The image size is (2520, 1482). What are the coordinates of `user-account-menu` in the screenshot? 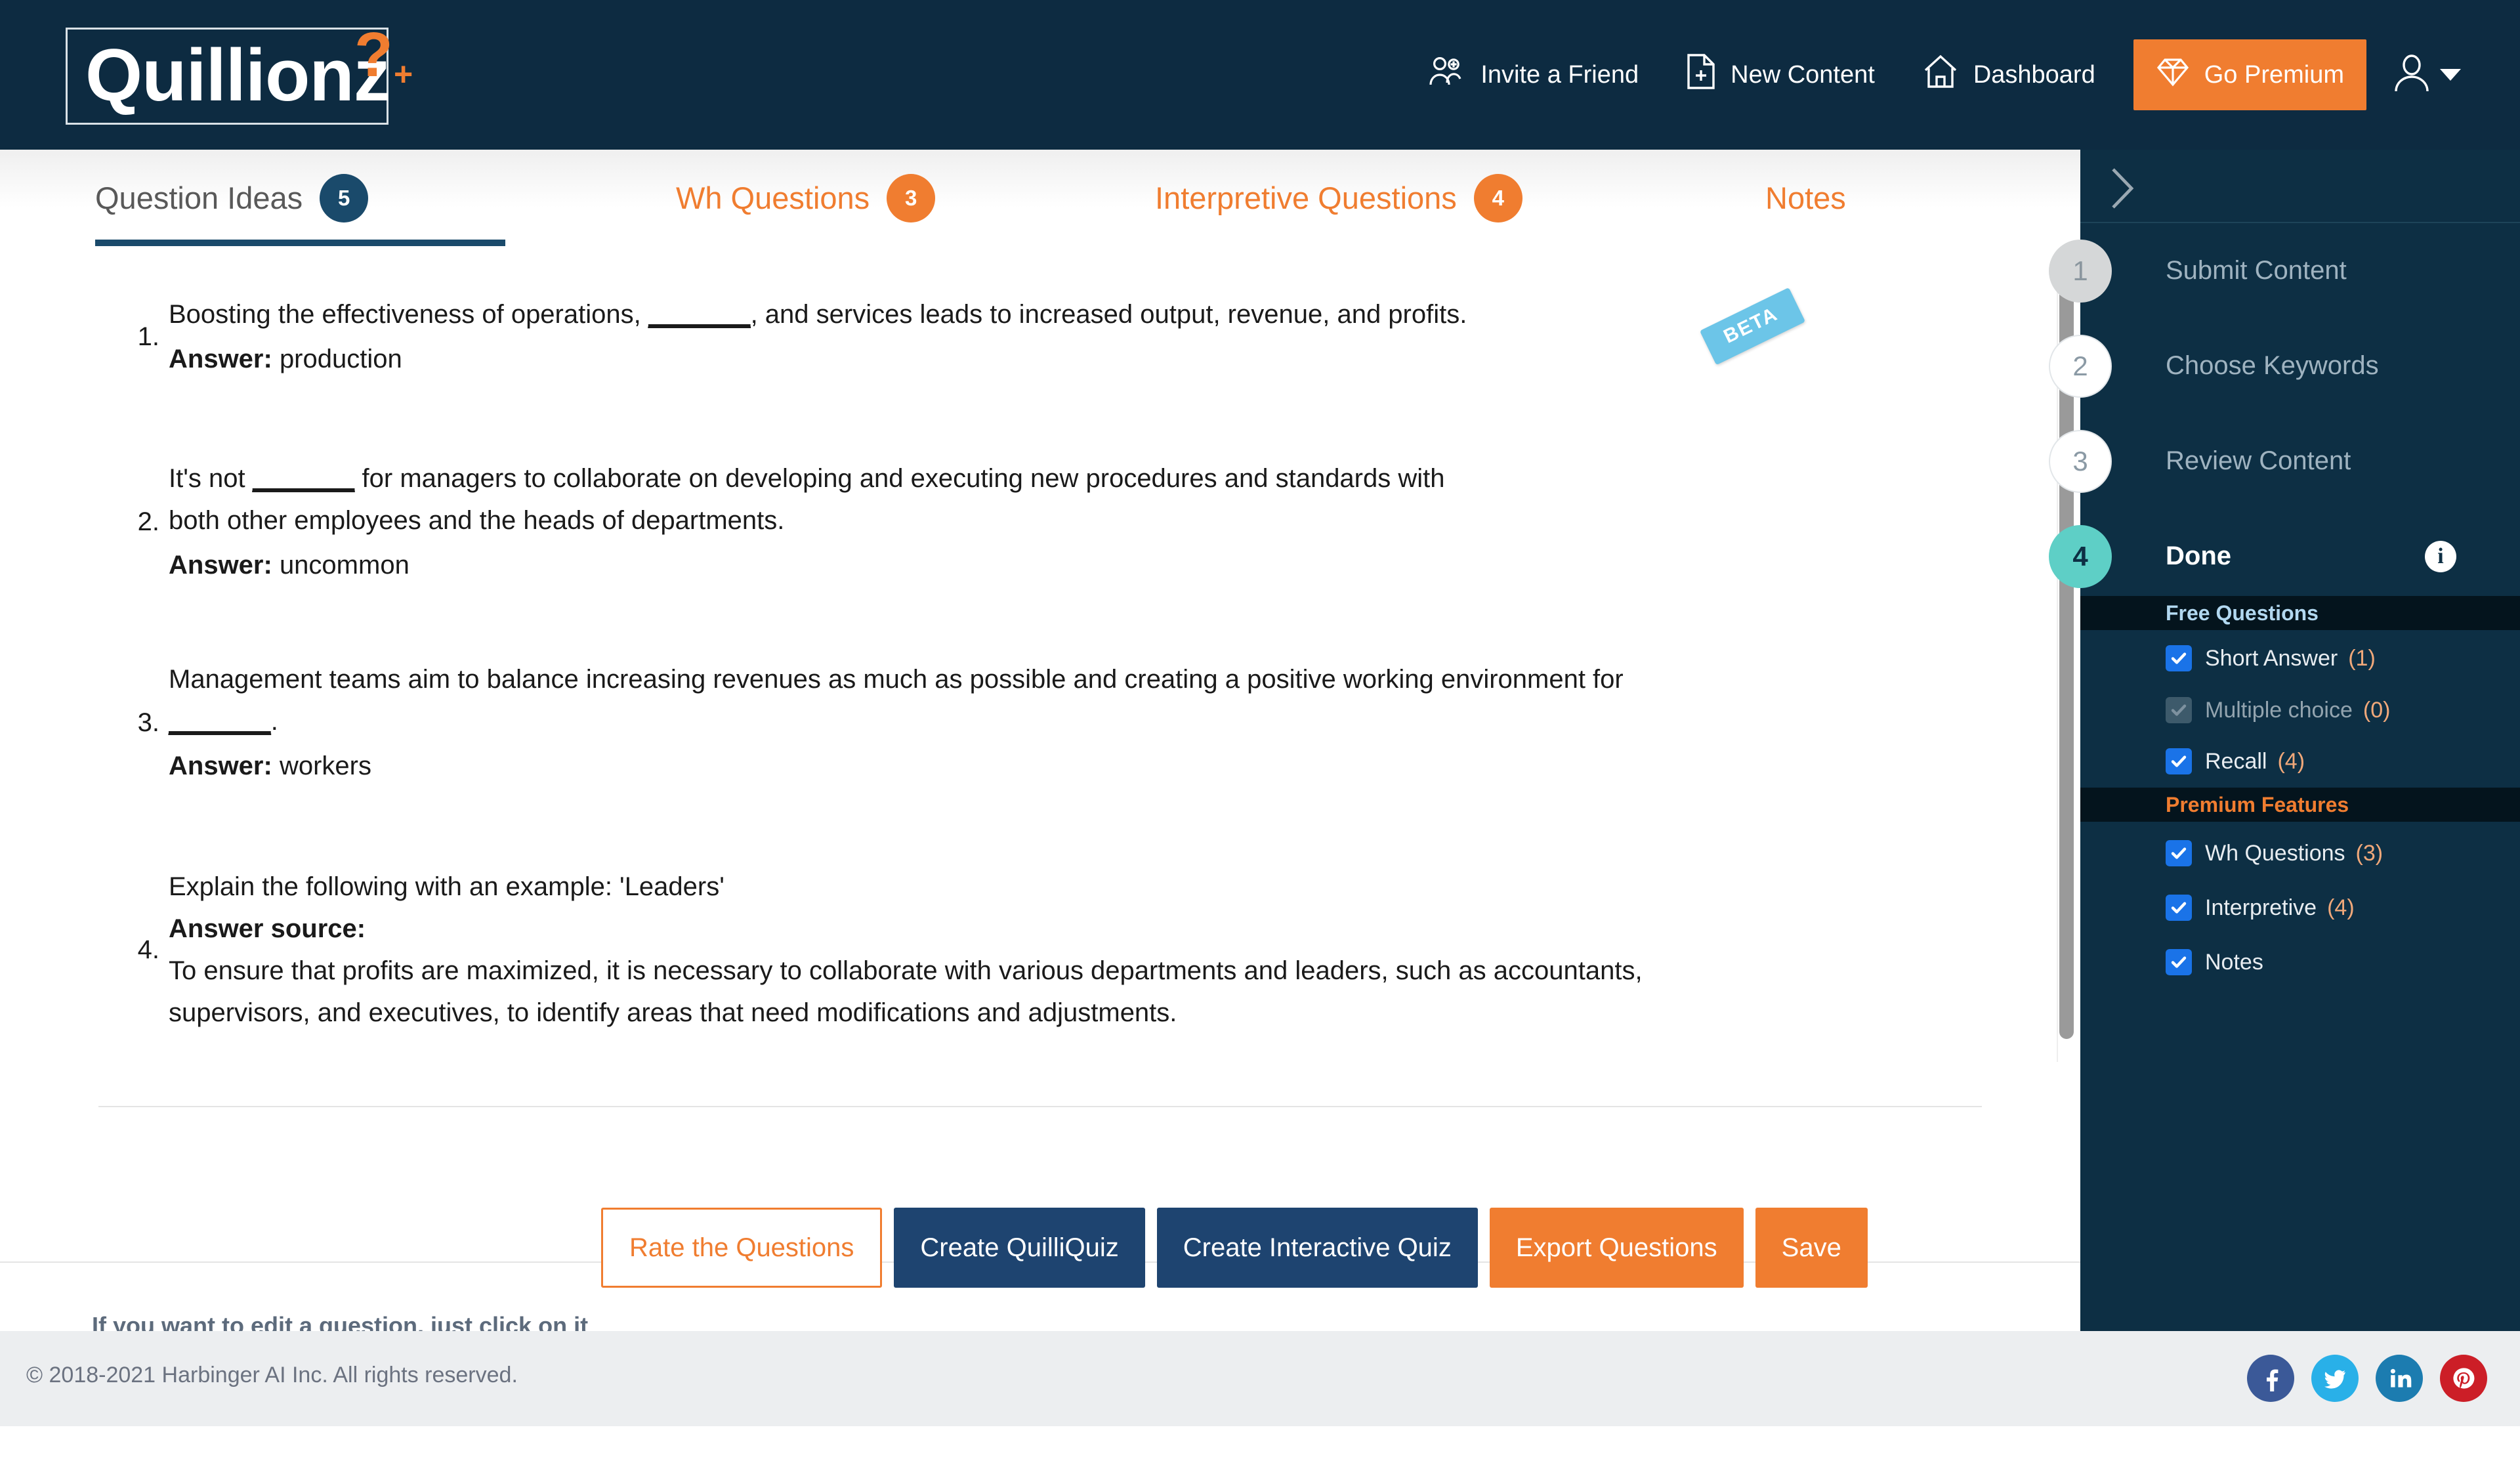 It's located at (2431, 75).